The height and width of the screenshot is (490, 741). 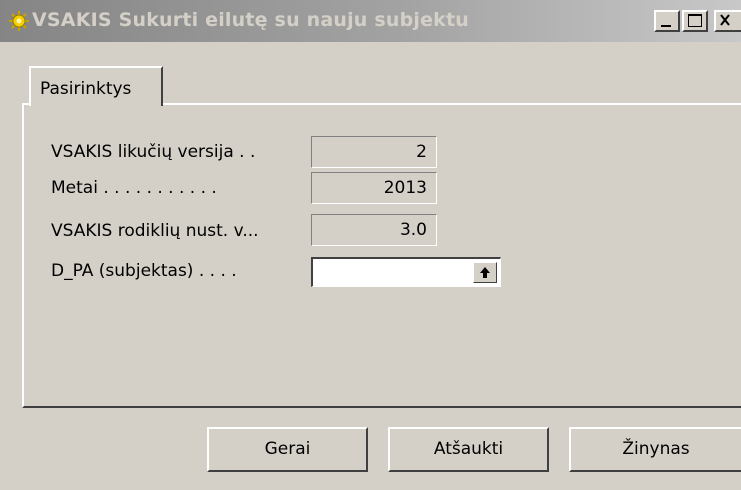 I want to click on tab-pasirinktys: Pasirinktys, so click(x=96, y=86).